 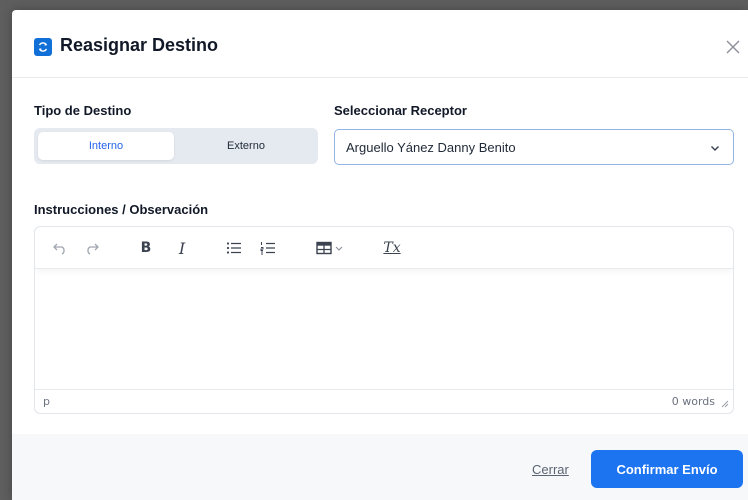 What do you see at coordinates (667, 469) in the screenshot?
I see `confirm-send-button: Confirmar Envío` at bounding box center [667, 469].